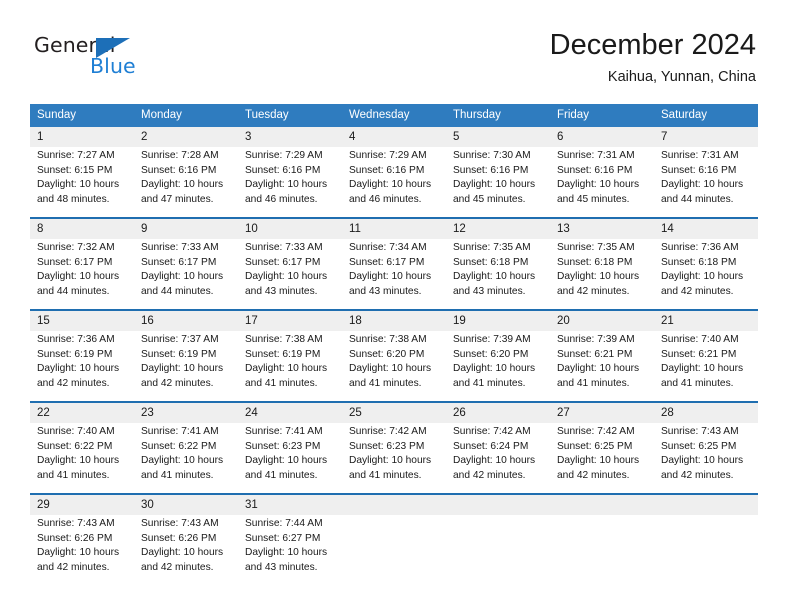 This screenshot has width=792, height=612. Describe the element at coordinates (82, 505) in the screenshot. I see `day-number: 29` at that location.